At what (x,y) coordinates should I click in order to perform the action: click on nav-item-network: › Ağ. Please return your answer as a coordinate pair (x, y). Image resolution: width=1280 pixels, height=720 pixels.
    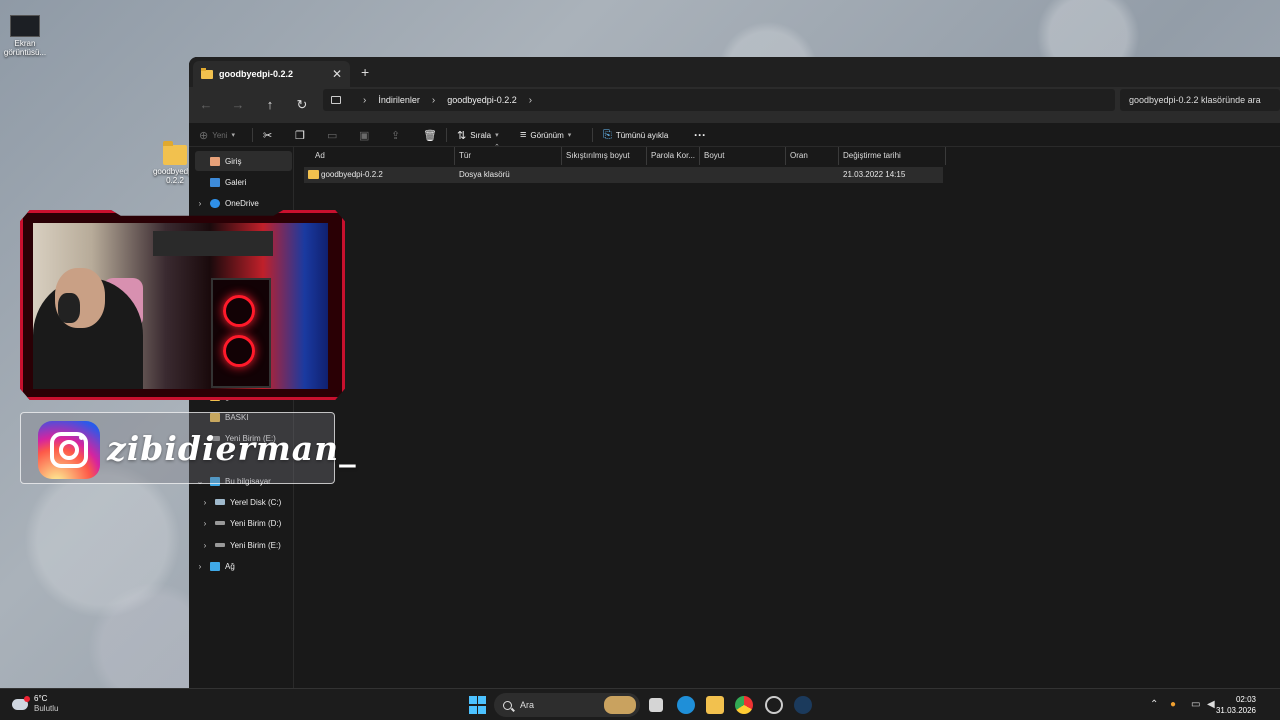
    Looking at the image, I should click on (215, 566).